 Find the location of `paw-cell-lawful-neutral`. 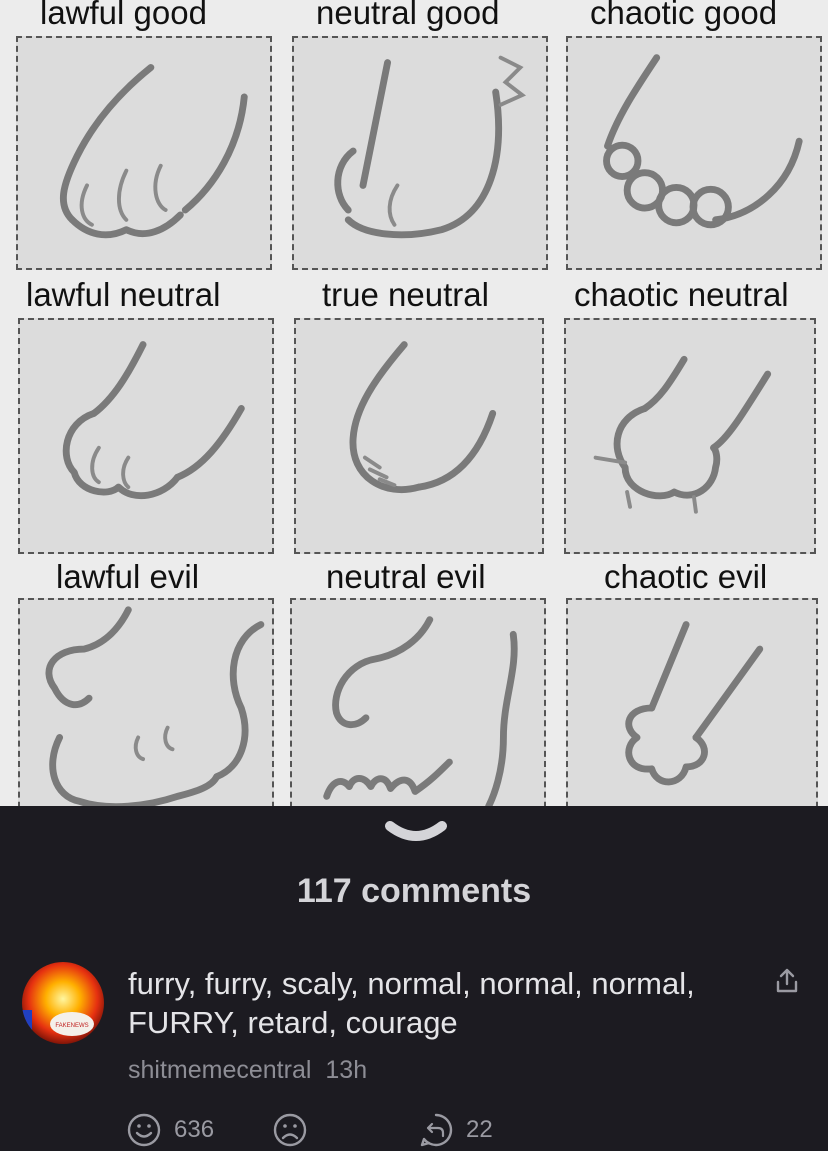

paw-cell-lawful-neutral is located at coordinates (146, 436).